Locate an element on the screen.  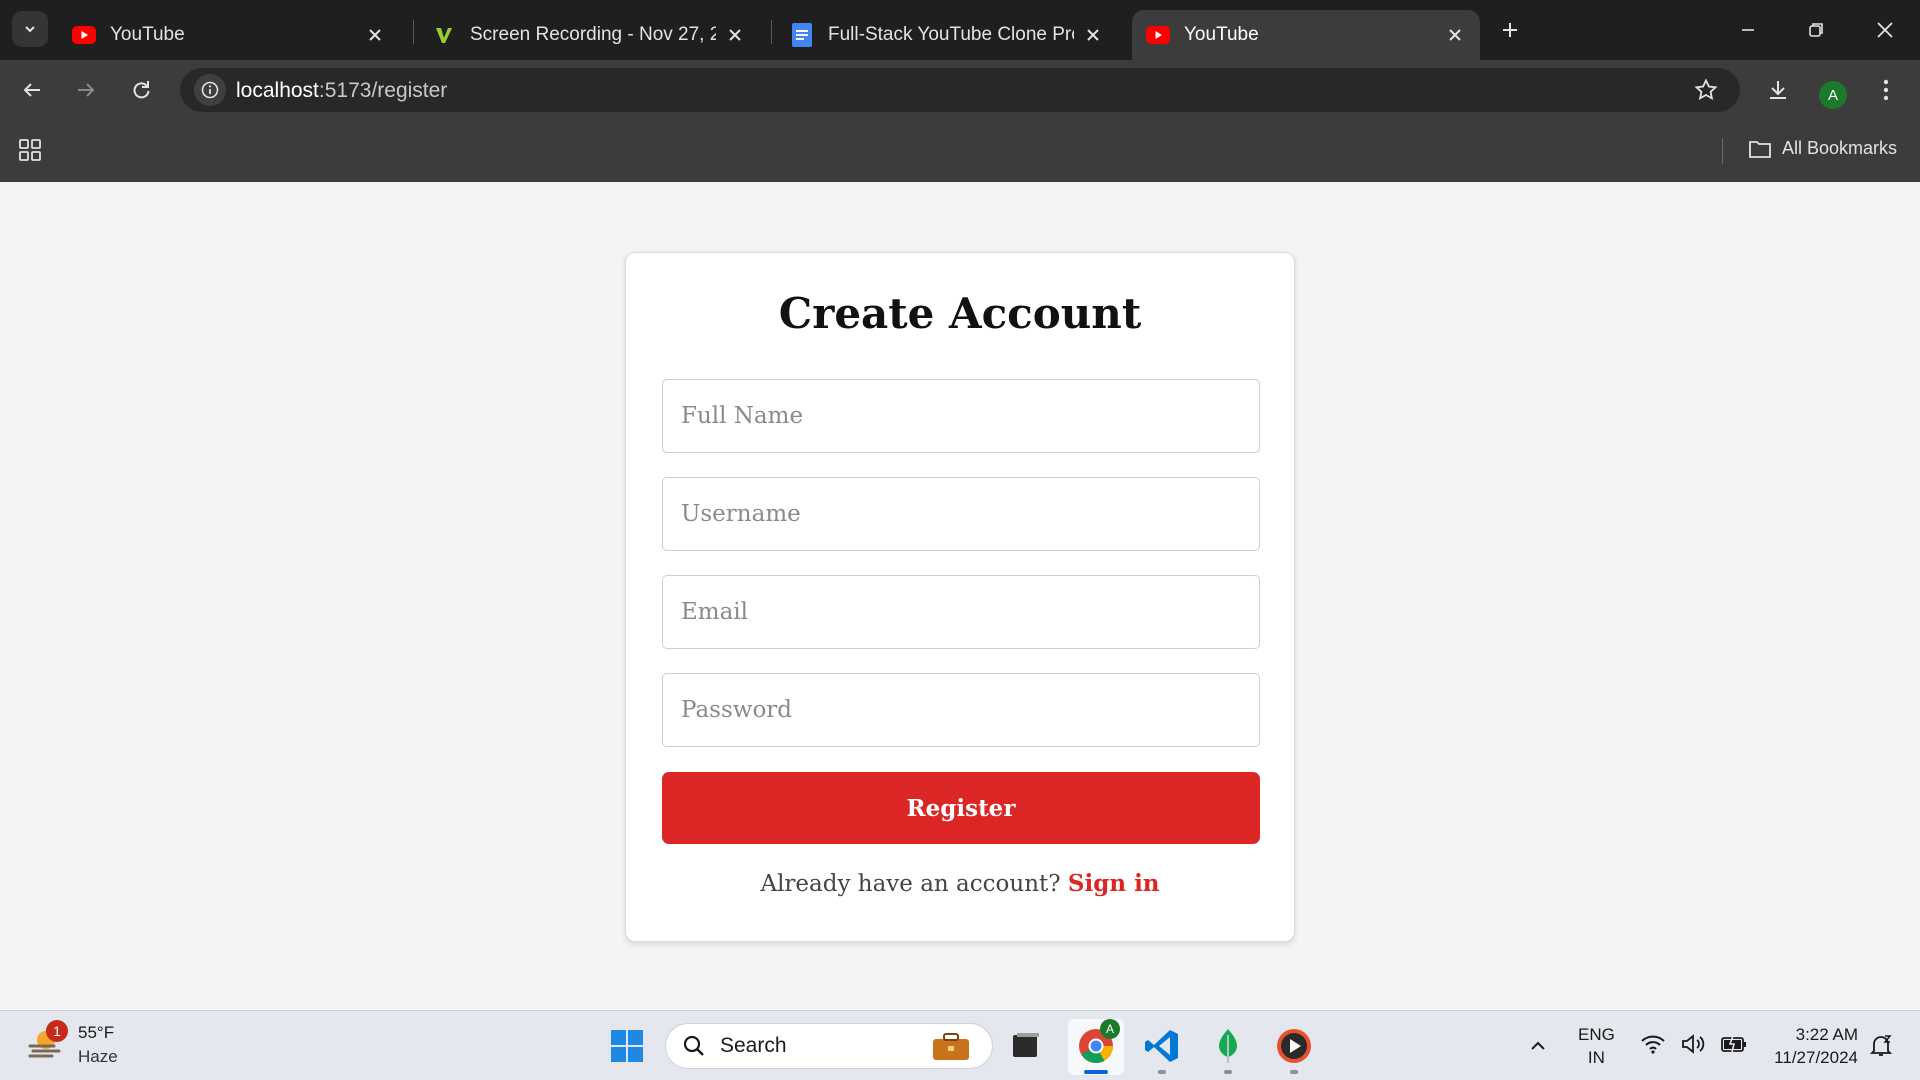
signin-link: Sign in is located at coordinates (1114, 883).